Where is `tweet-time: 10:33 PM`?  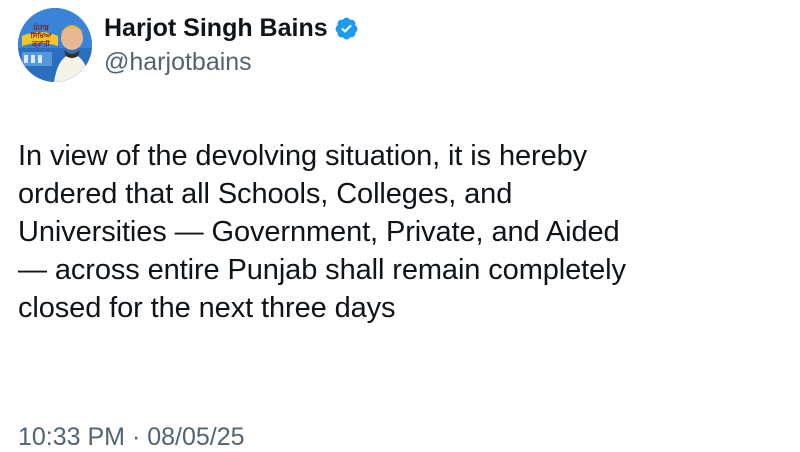 tweet-time: 10:33 PM is located at coordinates (72, 437).